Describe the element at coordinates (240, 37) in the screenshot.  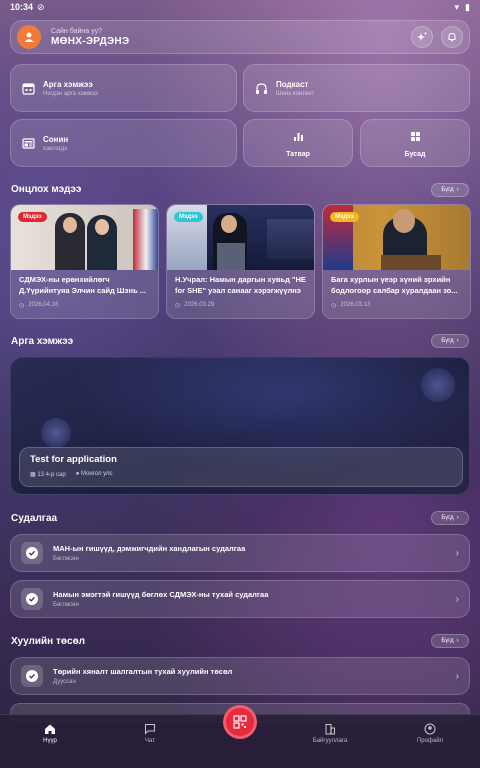
I see `user-header: Сайн байна уу? МӨНХ-ЭРДЭНЭ` at that location.